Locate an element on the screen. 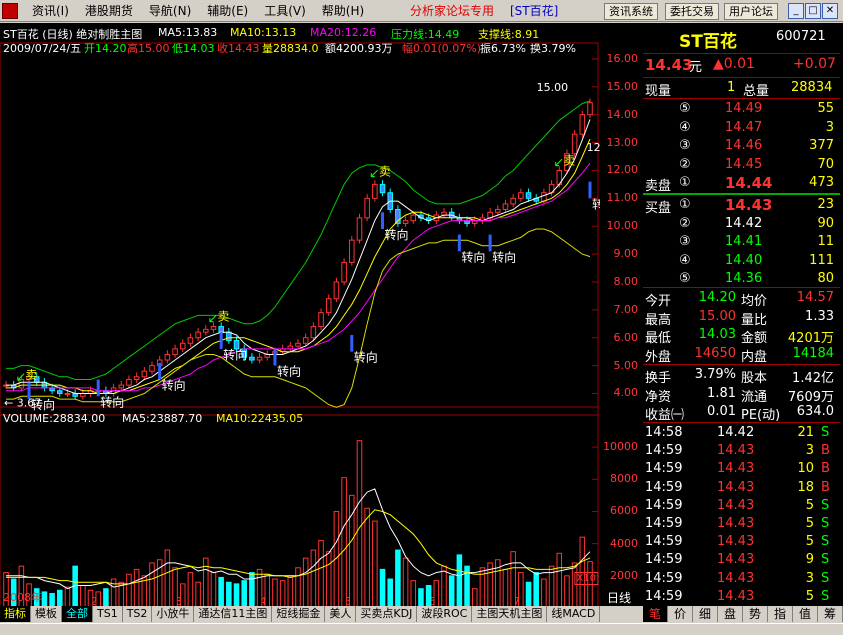 This screenshot has height=635, width=843. indicator-tab: 全部 is located at coordinates (77, 614).